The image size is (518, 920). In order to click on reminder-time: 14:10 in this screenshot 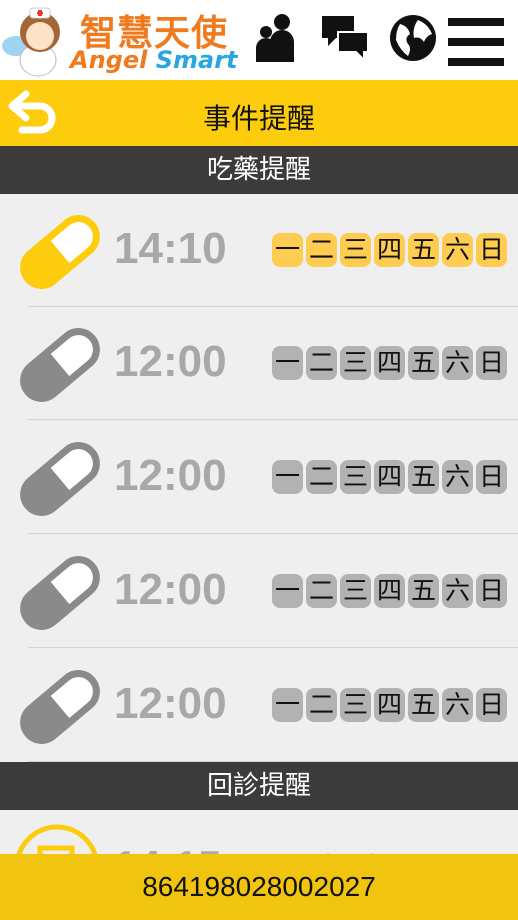, I will do `click(170, 248)`.